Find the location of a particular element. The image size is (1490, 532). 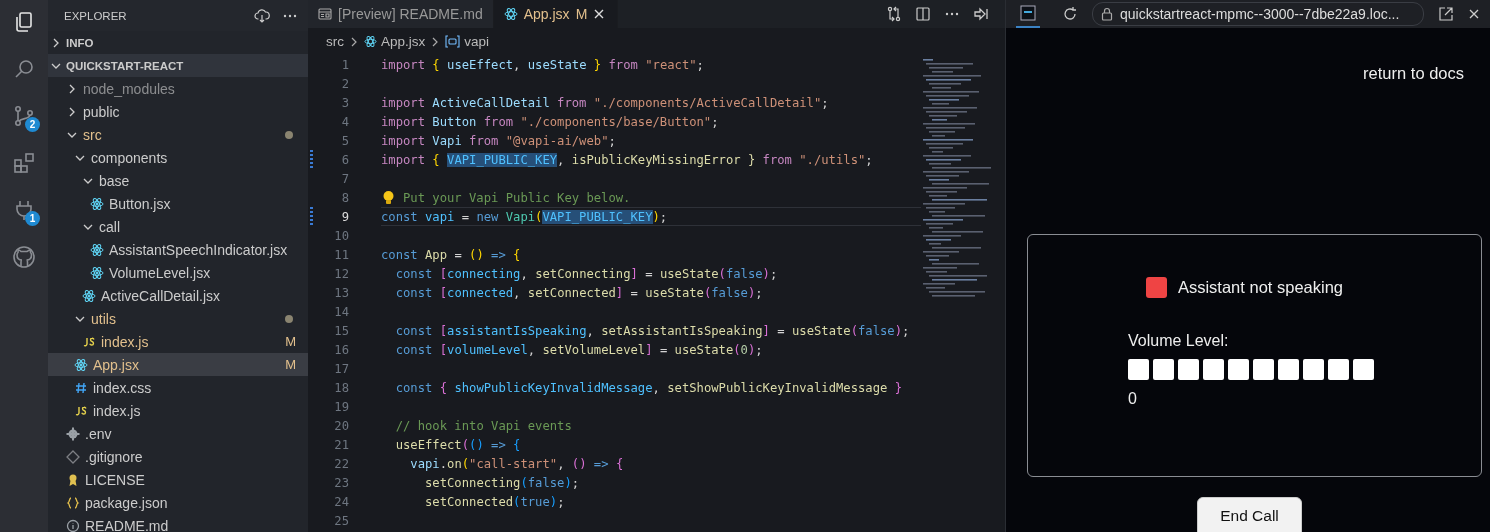

file-name: utils is located at coordinates (104, 318).